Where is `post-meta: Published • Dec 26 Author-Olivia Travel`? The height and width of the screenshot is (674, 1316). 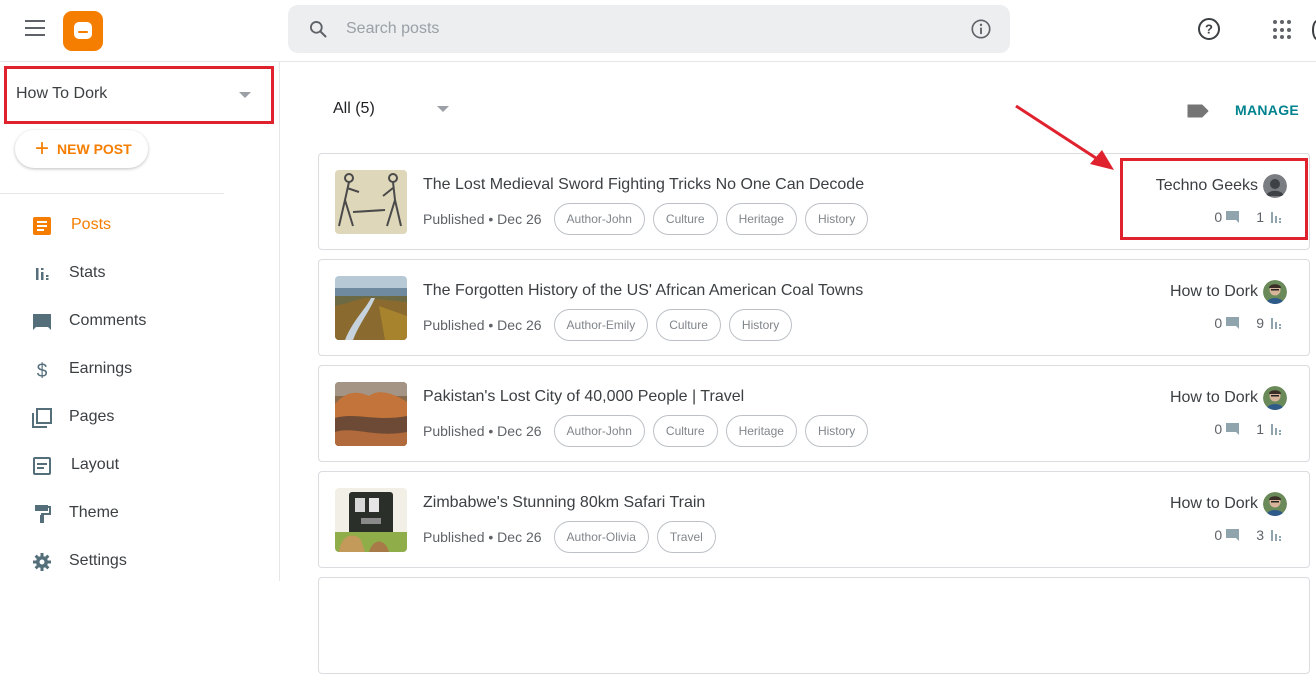
post-meta: Published • Dec 26 Author-Olivia Travel is located at coordinates (573, 537).